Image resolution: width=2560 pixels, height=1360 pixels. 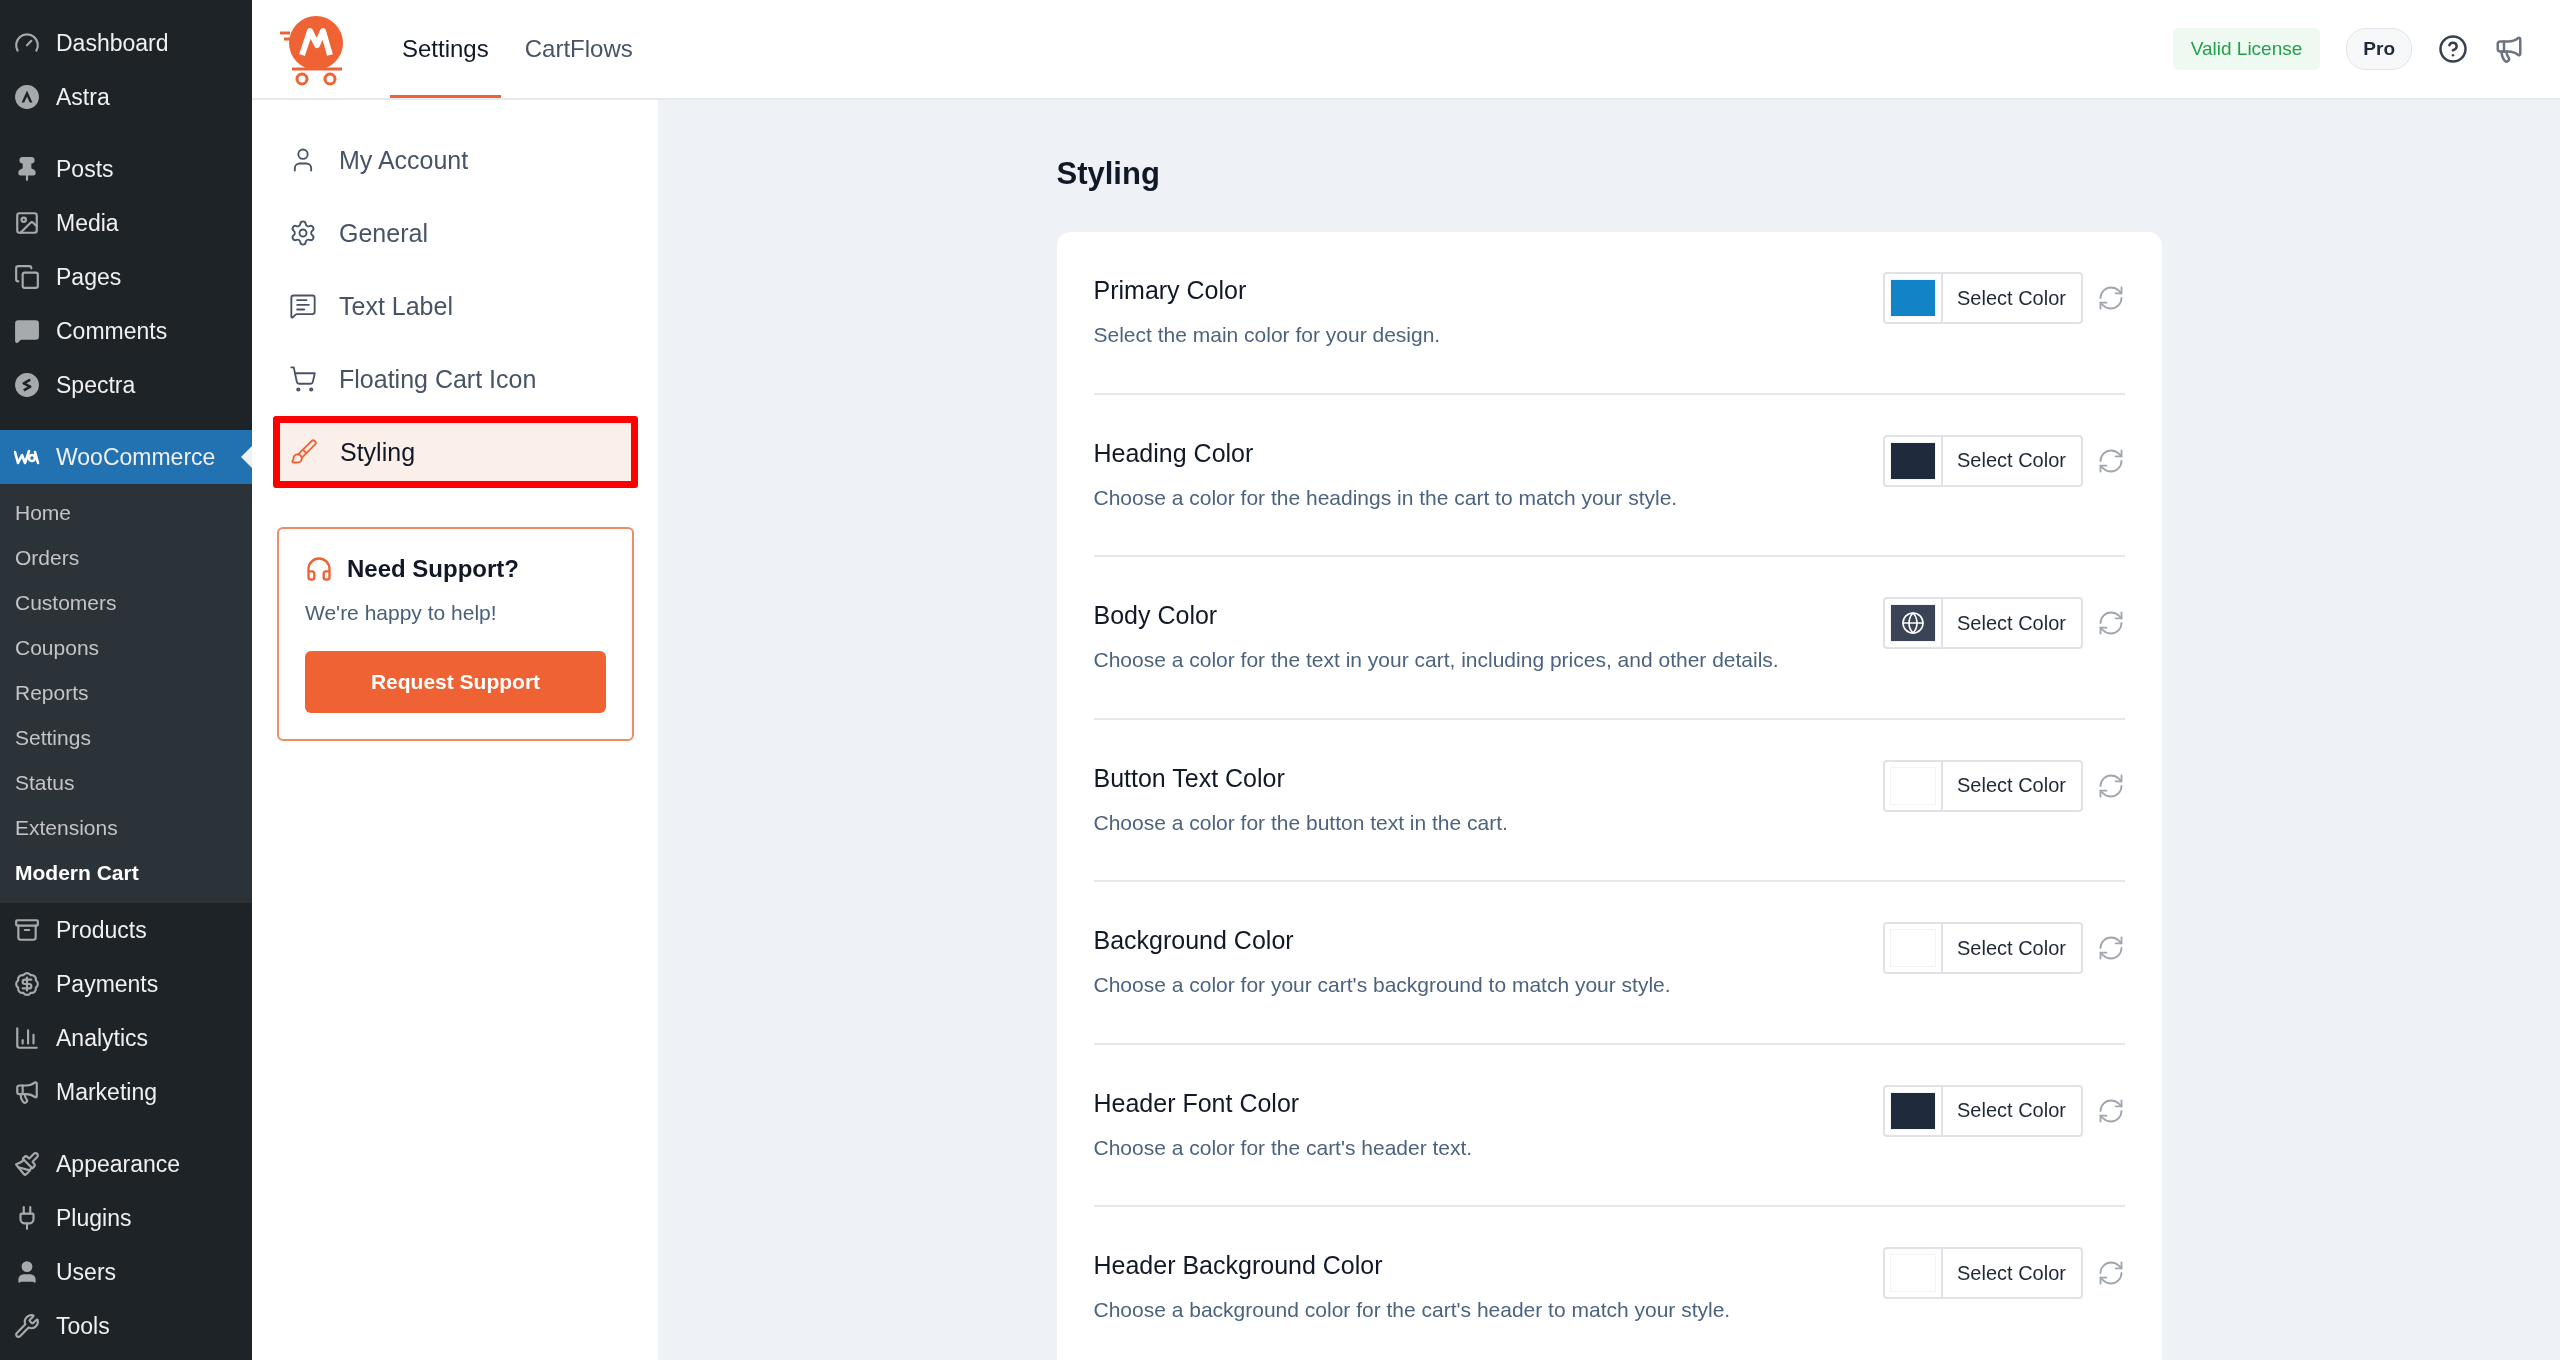 I want to click on sidebar-item: Appearance, so click(x=126, y=1164).